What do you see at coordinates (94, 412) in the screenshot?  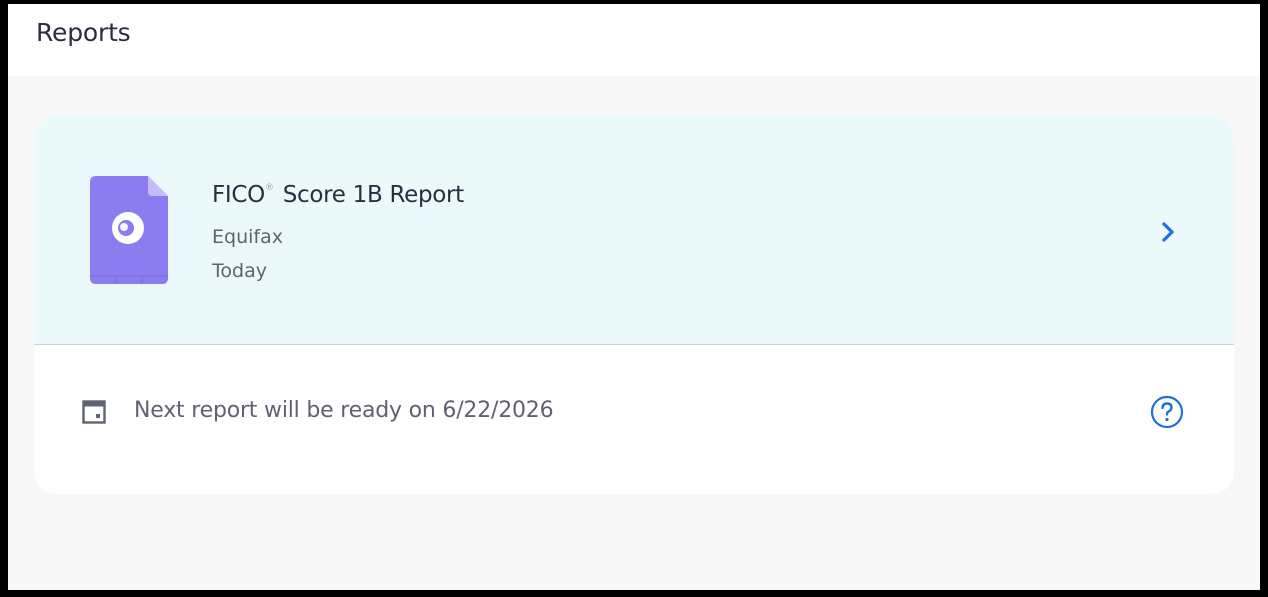 I see `calendar-icon` at bounding box center [94, 412].